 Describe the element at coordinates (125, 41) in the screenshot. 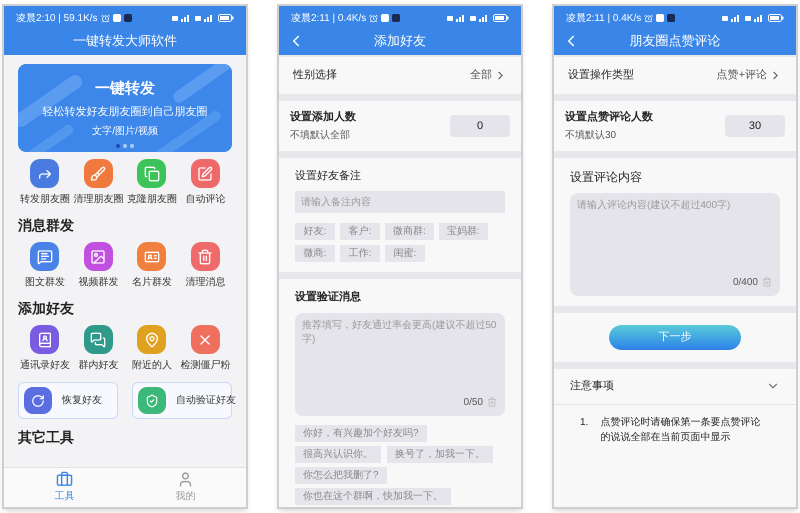

I see `screen-title: 一键转发大师软件` at that location.